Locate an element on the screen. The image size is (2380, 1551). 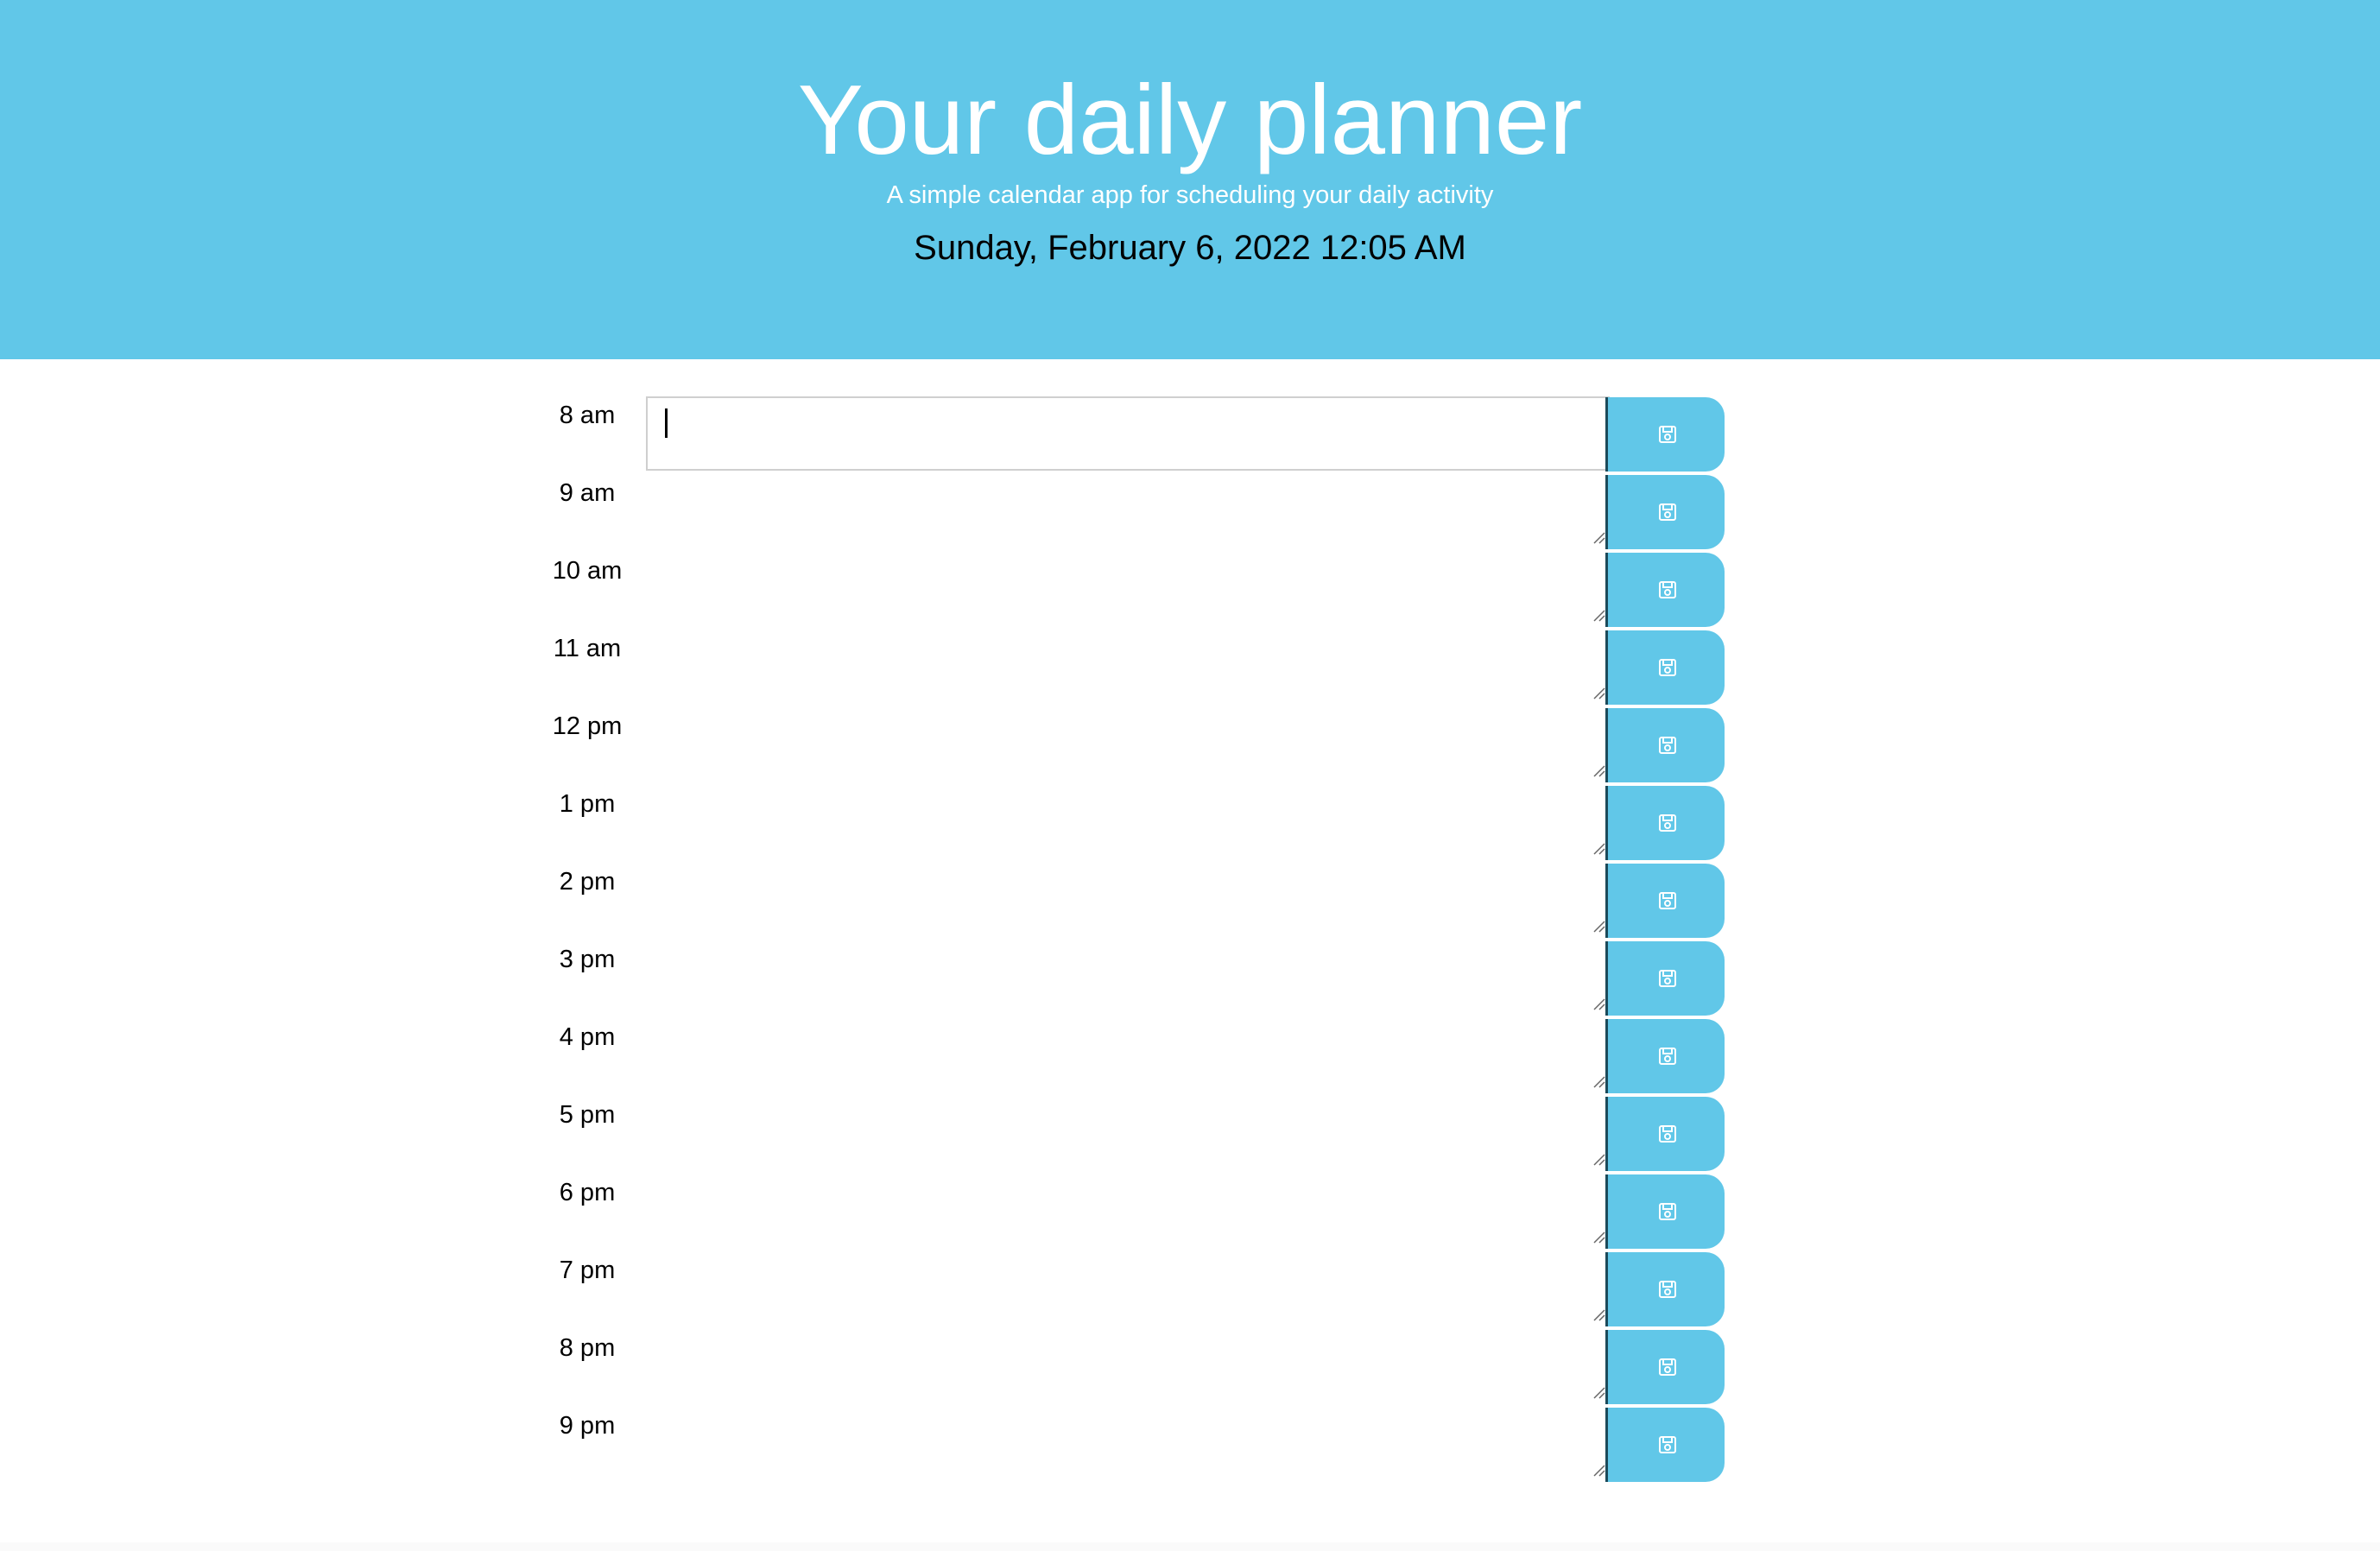
time-block-row: 2 pm is located at coordinates (1136, 899).